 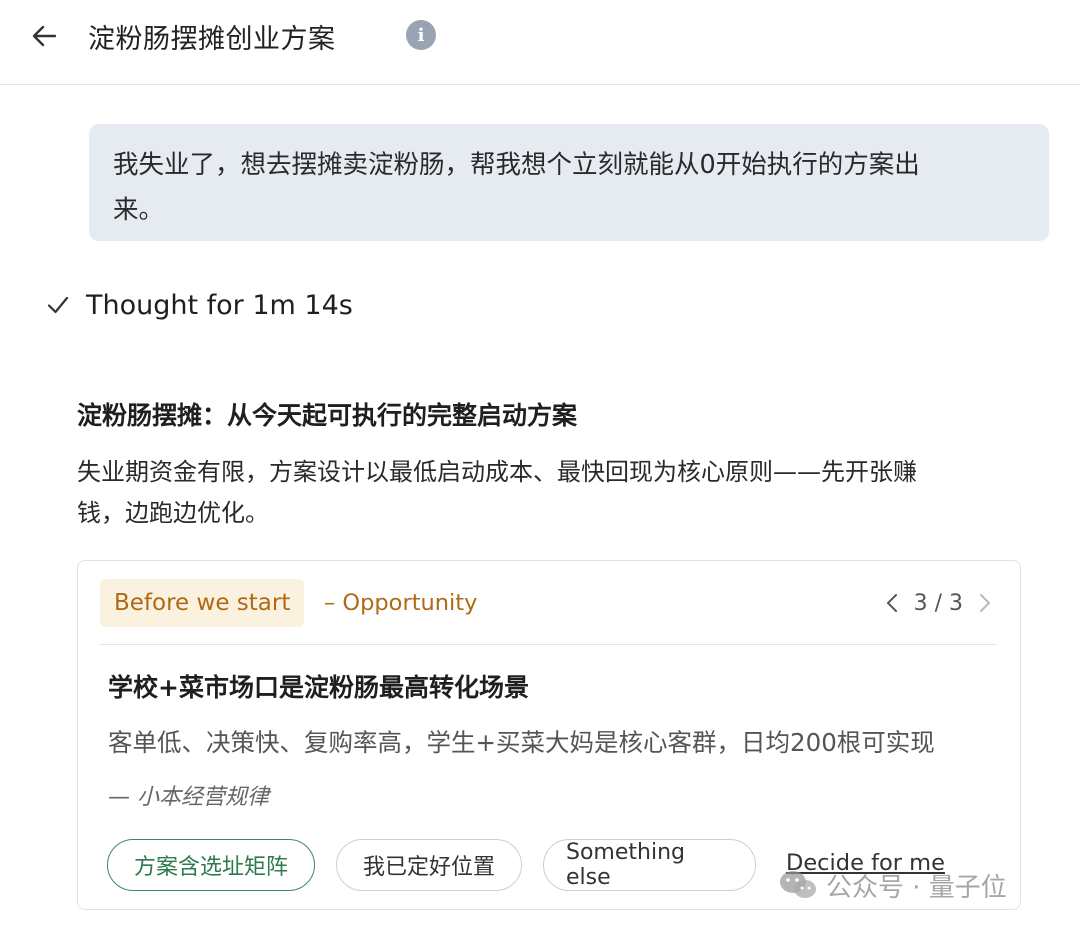 I want to click on response-body-line-1: 失业期资金有限，方案设计以最低启动成本、最快回现为核心原则——先开张赚, so click(x=497, y=472).